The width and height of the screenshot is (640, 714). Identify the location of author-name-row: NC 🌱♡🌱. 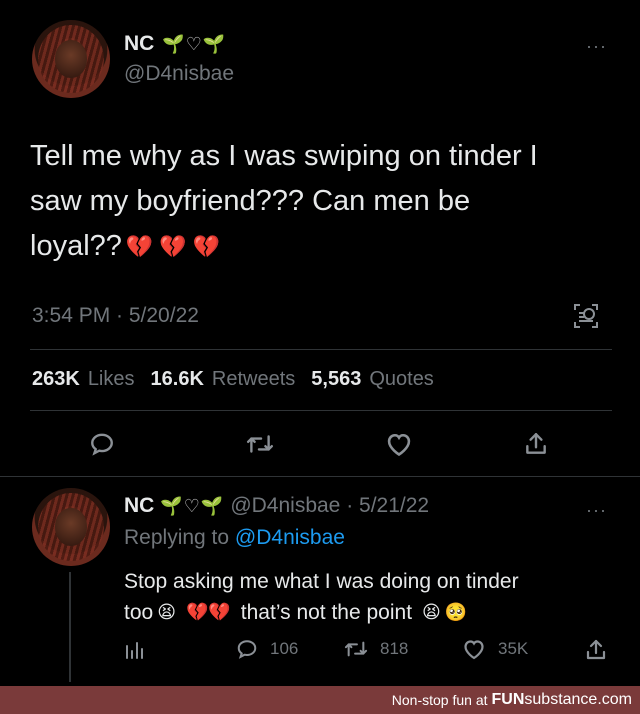
(175, 44).